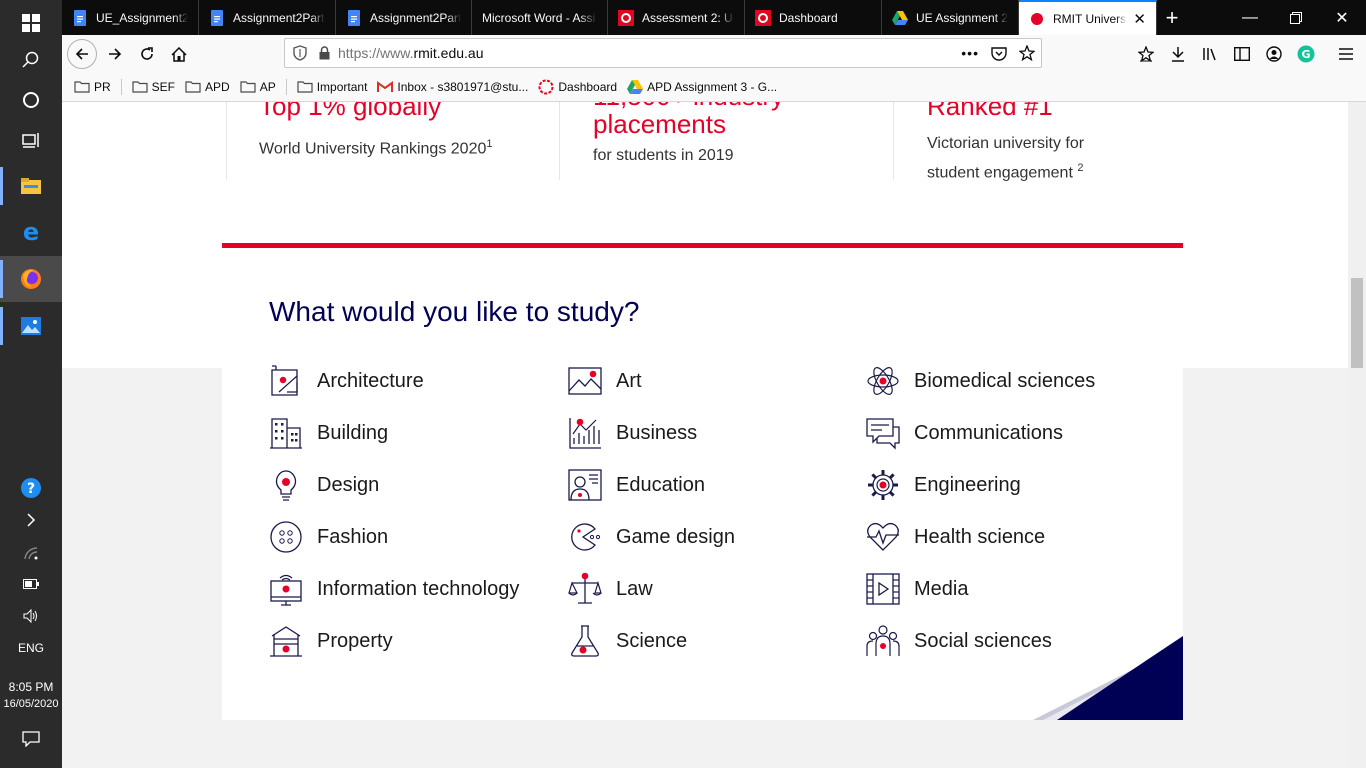 Image resolution: width=1366 pixels, height=768 pixels. What do you see at coordinates (31, 704) in the screenshot?
I see `clock-date: 16/05/2020` at bounding box center [31, 704].